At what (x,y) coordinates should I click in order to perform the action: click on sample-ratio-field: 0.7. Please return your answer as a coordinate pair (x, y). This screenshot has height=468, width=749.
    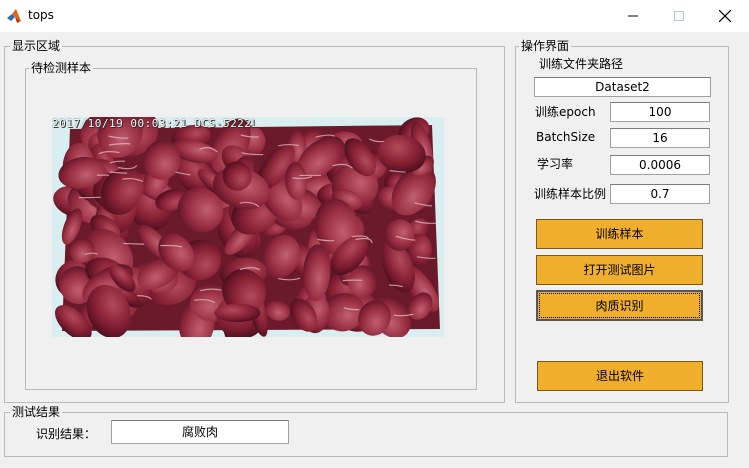
    Looking at the image, I should click on (660, 194).